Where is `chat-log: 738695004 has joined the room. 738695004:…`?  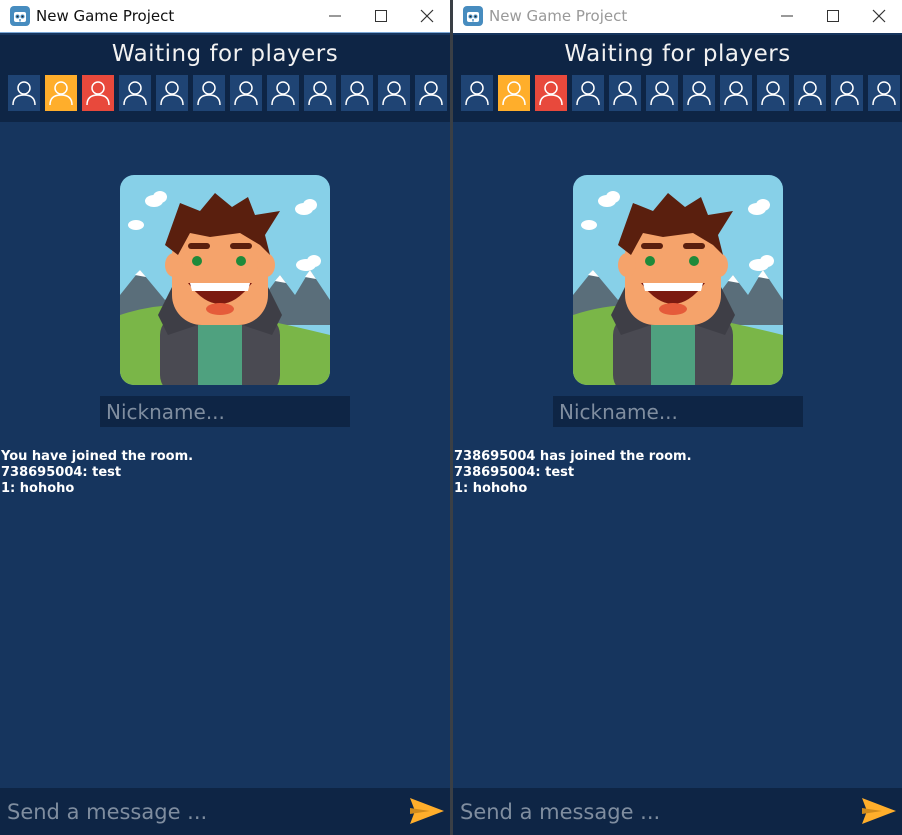
chat-log: 738695004 has joined the room. 738695004:… is located at coordinates (573, 473).